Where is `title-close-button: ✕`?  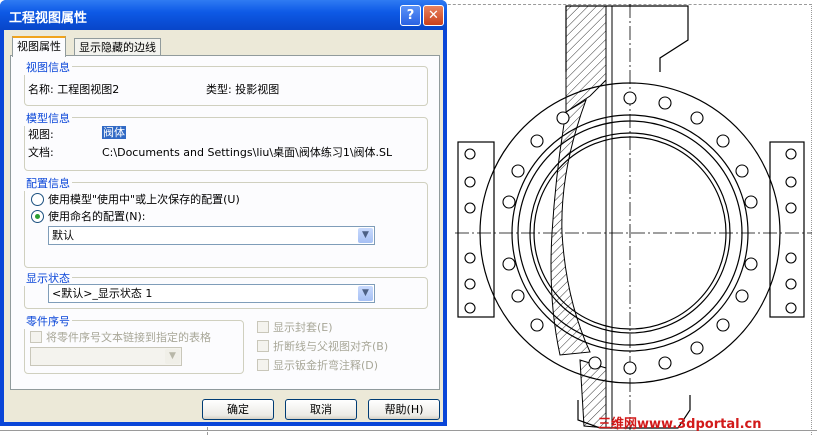
title-close-button: ✕ is located at coordinates (433, 15).